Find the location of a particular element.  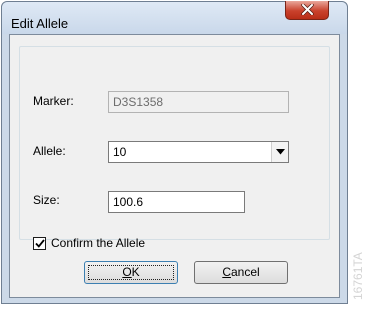

cancel-mnemonic: C is located at coordinates (226, 272).